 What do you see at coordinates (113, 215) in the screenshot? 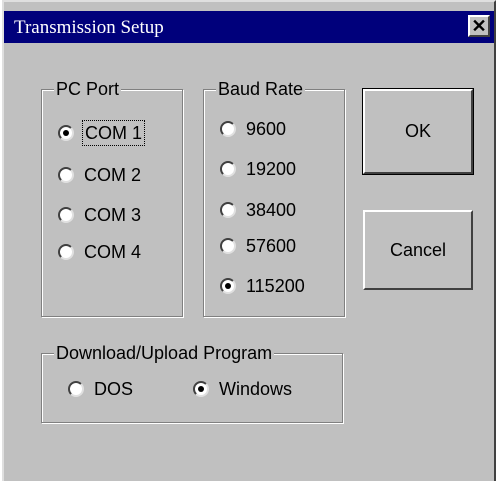
I see `radio-label-com3: COM 3` at bounding box center [113, 215].